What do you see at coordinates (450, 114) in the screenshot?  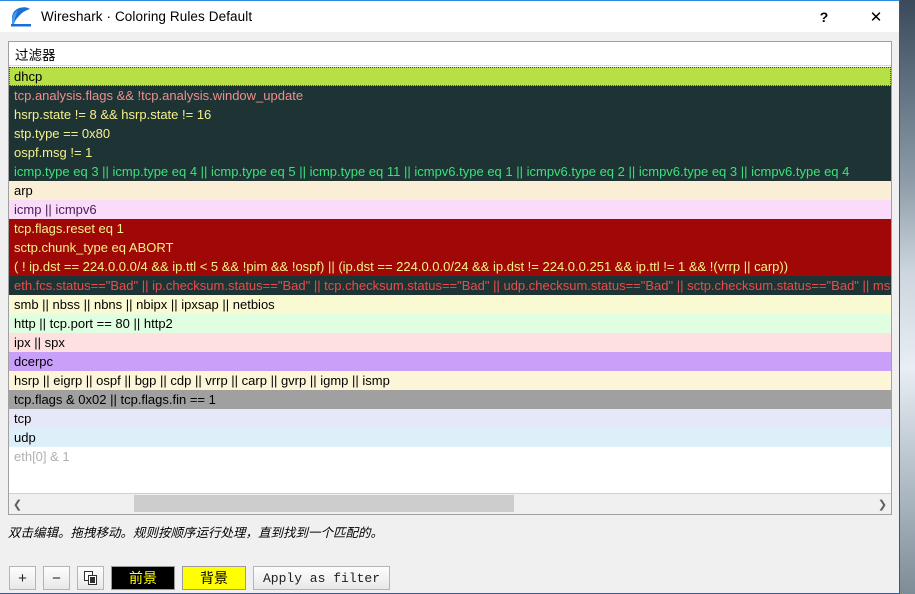 I see `coloring-rule-row: hsrp.state != 8 && hsrp.state != 16` at bounding box center [450, 114].